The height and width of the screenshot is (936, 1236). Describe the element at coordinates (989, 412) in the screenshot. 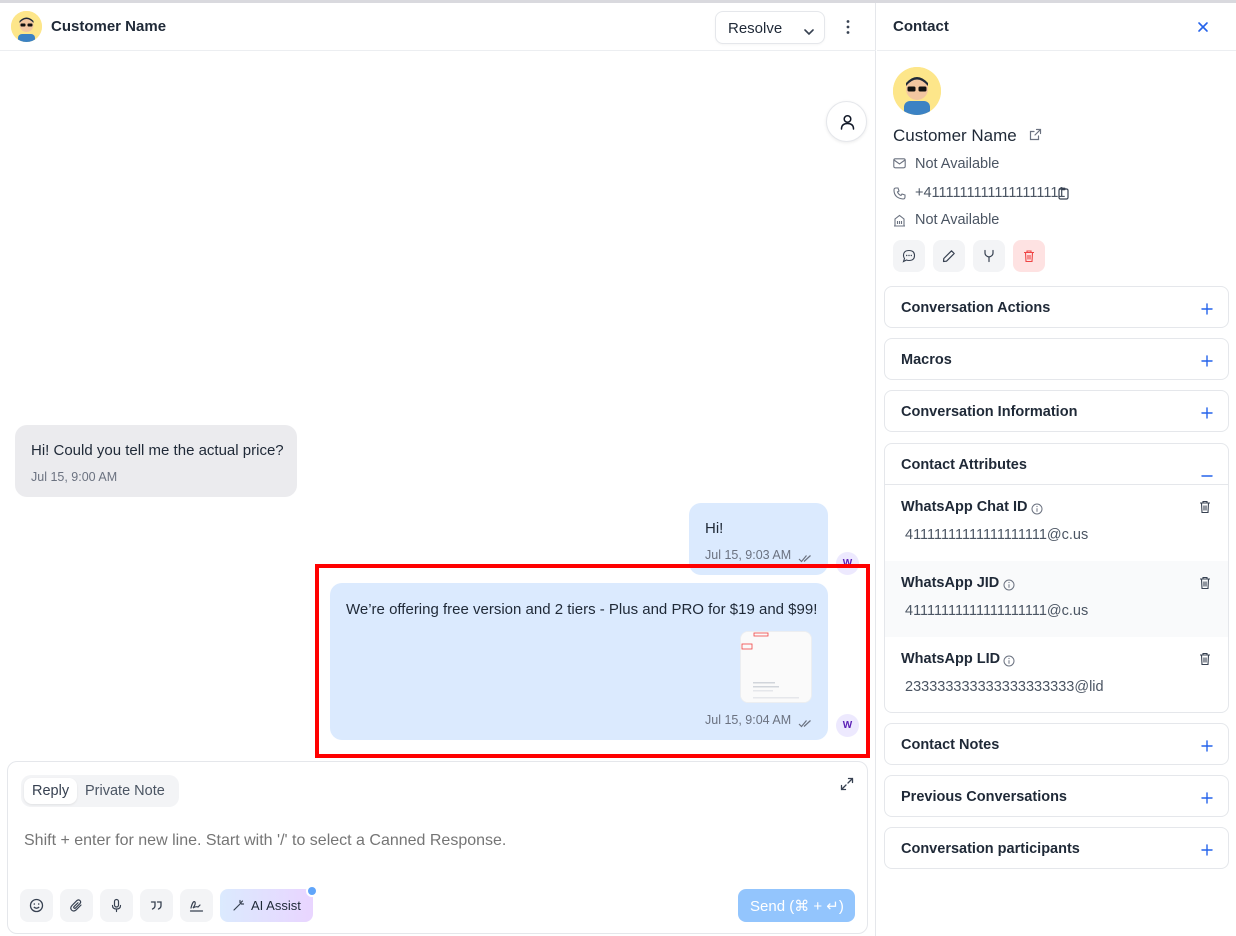

I see `accordion-title: Conversation Information` at that location.